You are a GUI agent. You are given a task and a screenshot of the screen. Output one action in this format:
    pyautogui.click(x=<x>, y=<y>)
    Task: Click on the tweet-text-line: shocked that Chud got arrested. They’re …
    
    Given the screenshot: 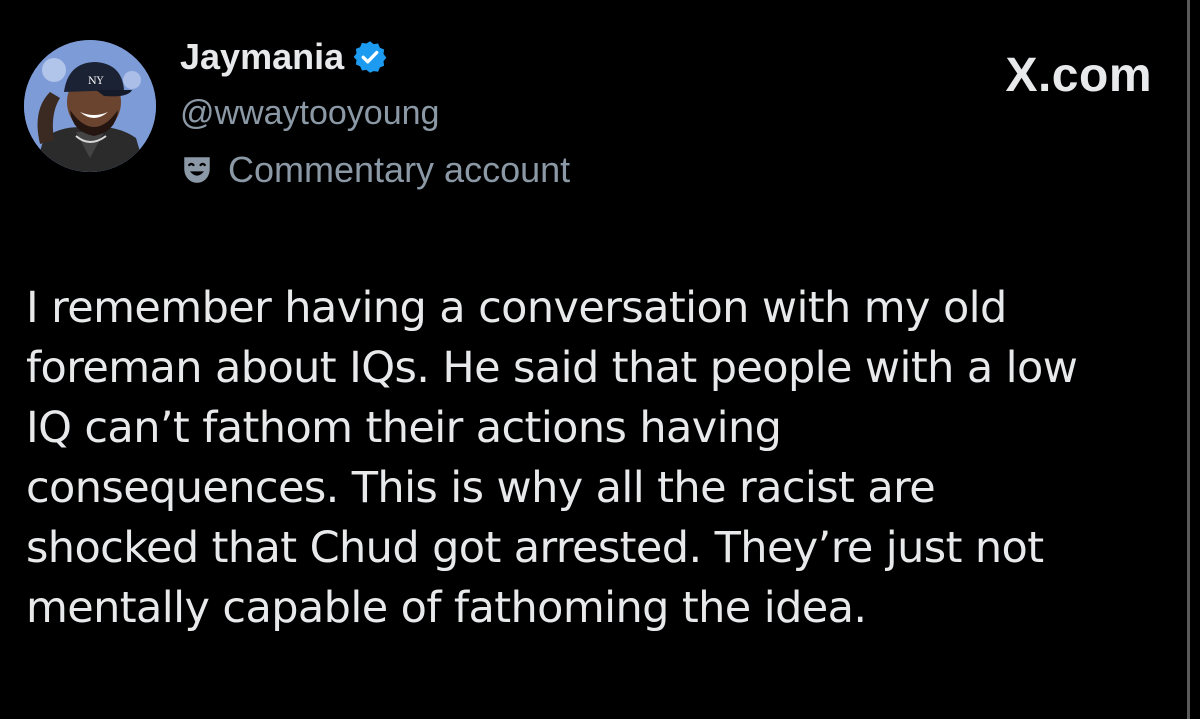 What is the action you would take?
    pyautogui.click(x=535, y=548)
    